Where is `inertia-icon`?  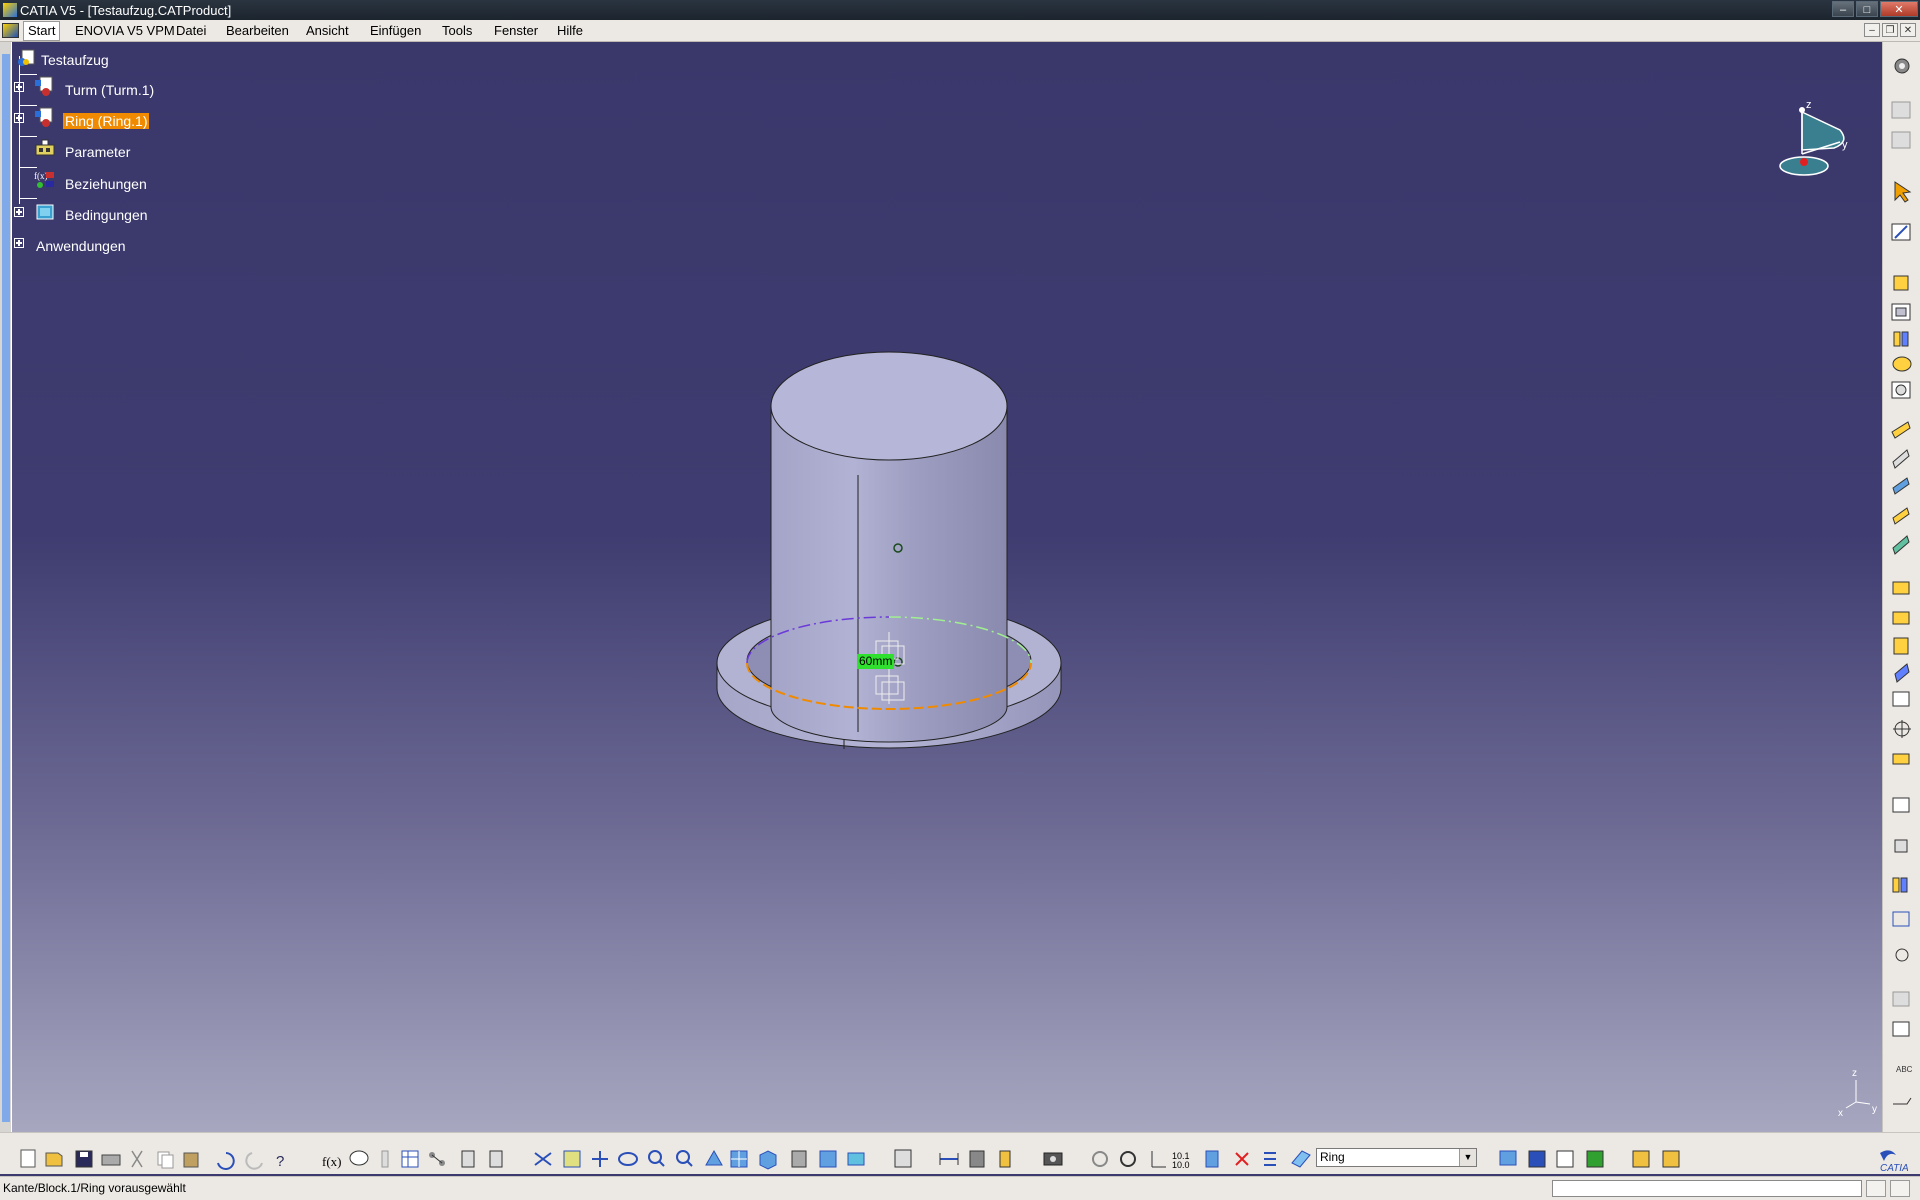
inertia-icon is located at coordinates (977, 1159).